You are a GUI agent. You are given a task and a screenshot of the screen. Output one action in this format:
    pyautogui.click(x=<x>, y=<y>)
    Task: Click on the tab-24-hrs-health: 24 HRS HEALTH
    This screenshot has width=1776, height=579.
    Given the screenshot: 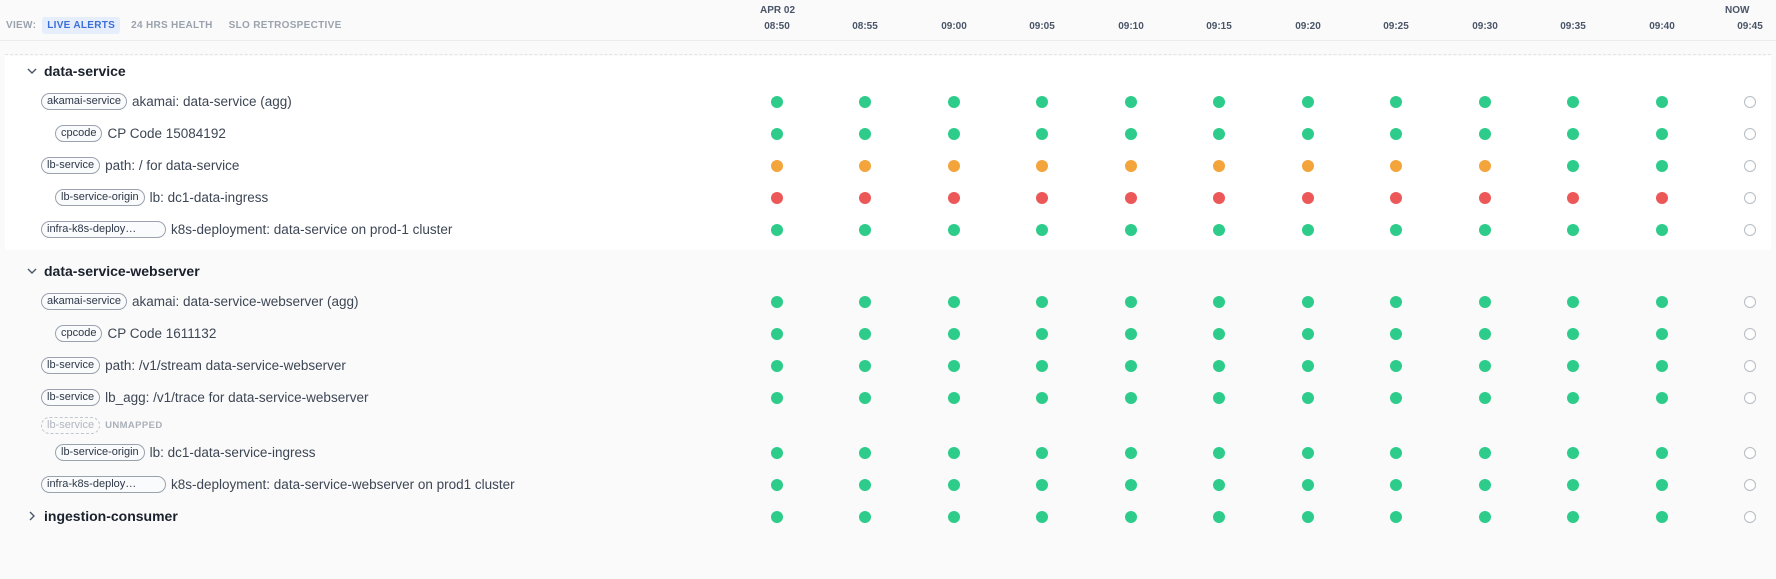 What is the action you would take?
    pyautogui.click(x=172, y=25)
    